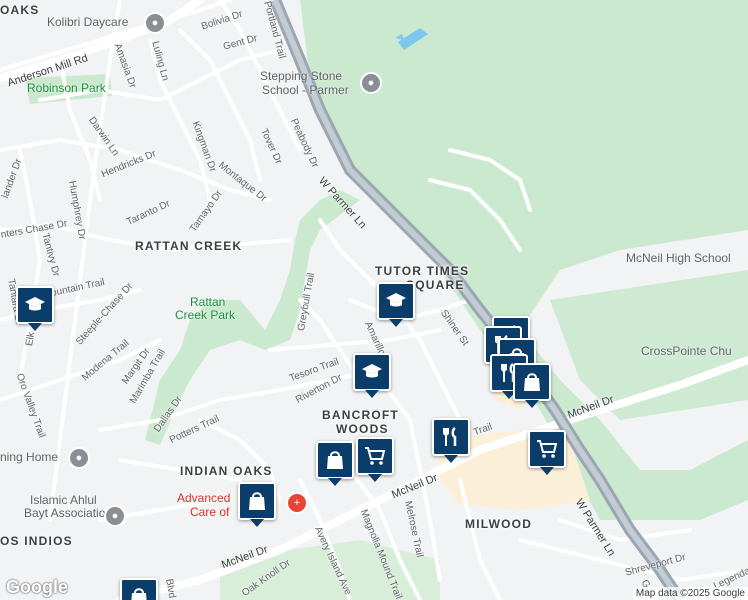 The height and width of the screenshot is (600, 748). I want to click on poi-marker-kolibri: ●, so click(155, 23).